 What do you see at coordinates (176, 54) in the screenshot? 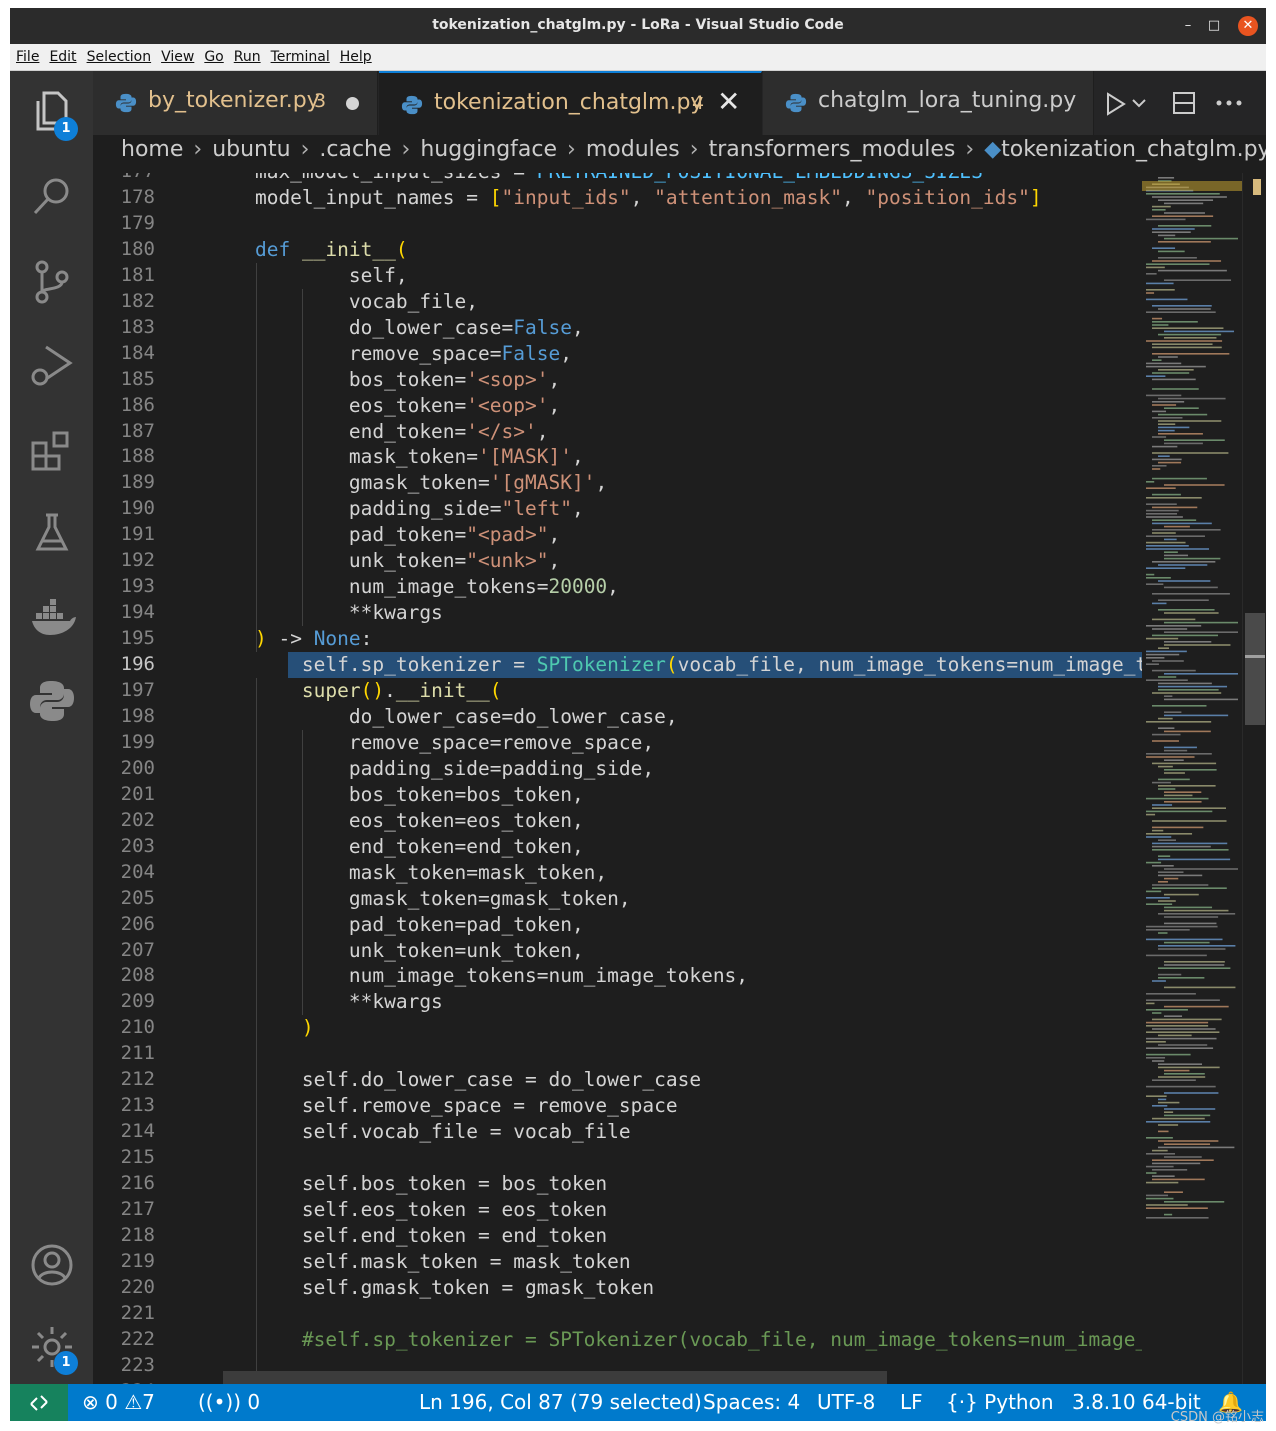
I see `menu-view: View` at bounding box center [176, 54].